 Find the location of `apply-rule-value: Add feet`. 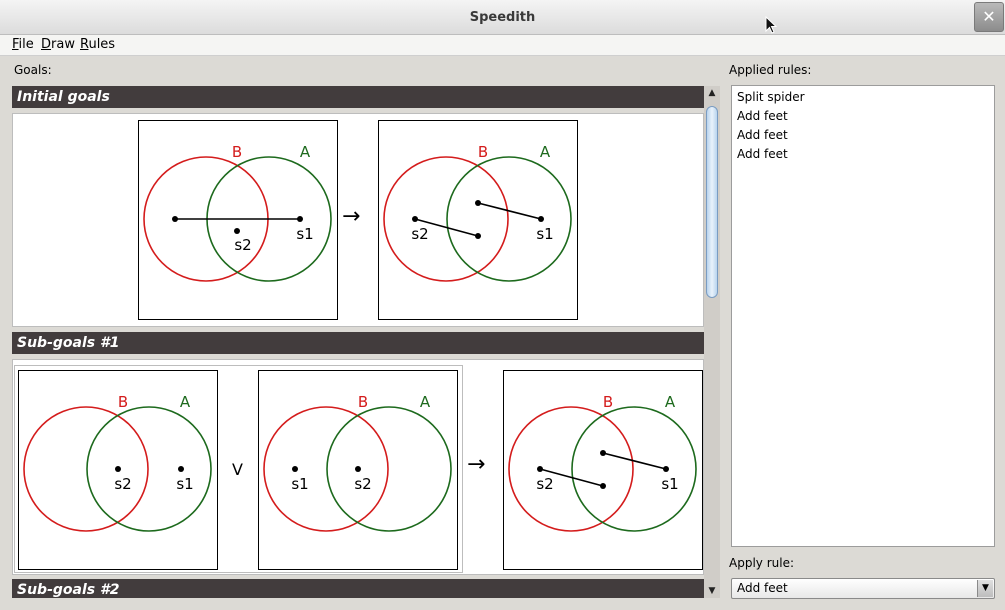

apply-rule-value: Add feet is located at coordinates (762, 588).